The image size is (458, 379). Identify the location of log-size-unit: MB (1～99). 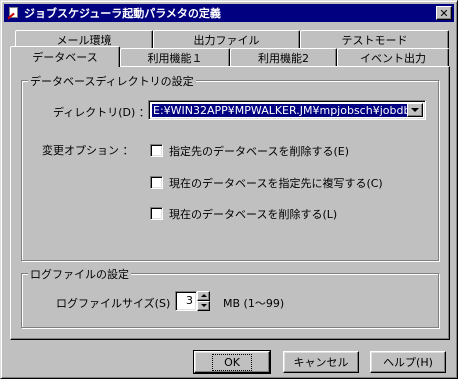
(254, 303).